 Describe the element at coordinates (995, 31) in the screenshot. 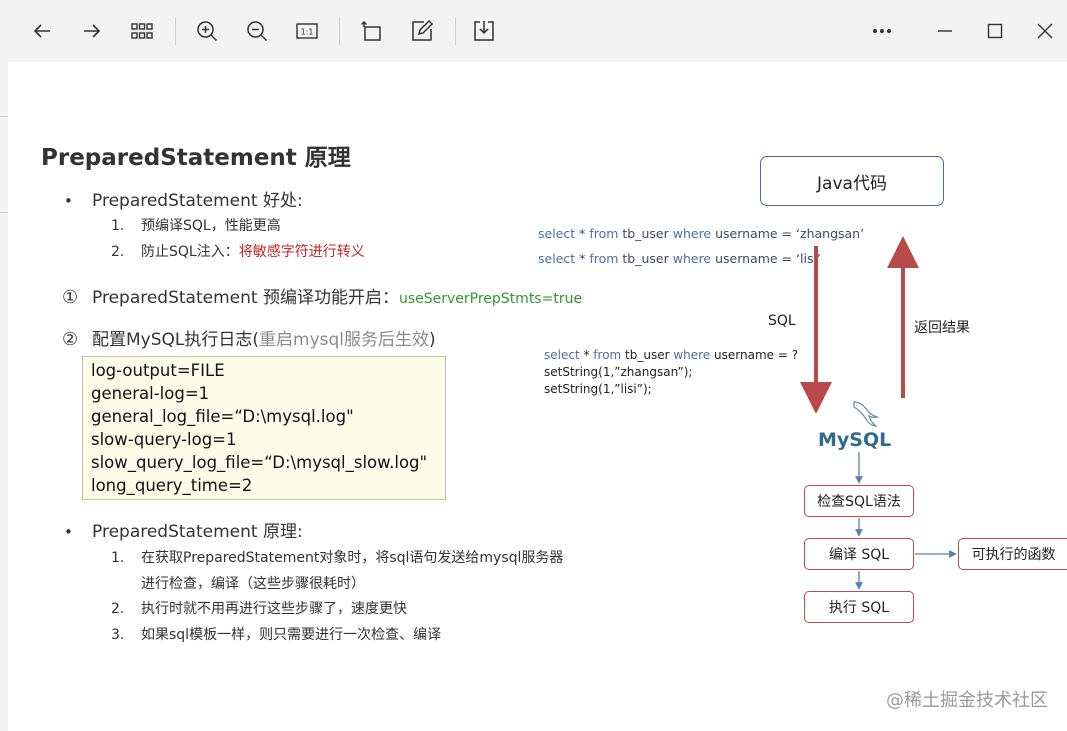

I see `maximize-icon` at that location.